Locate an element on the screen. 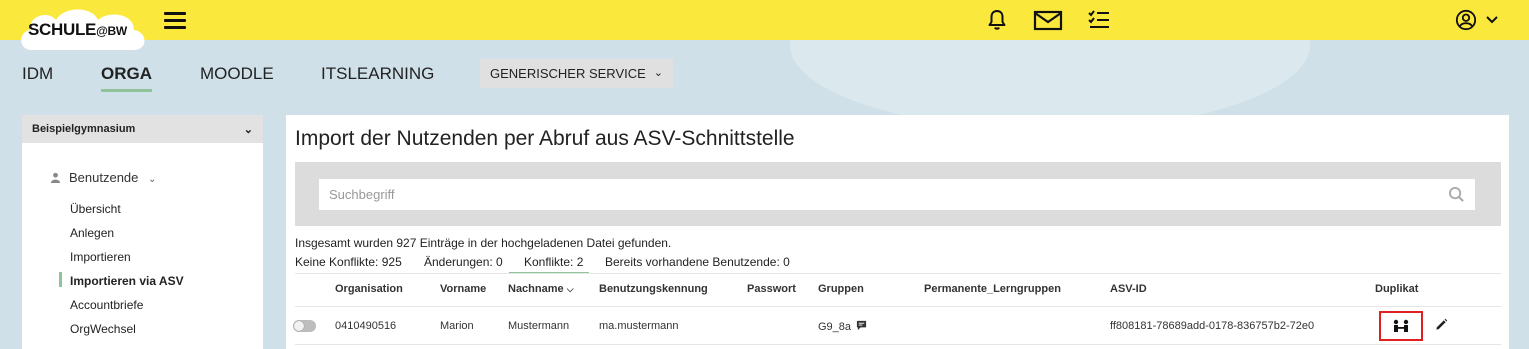  task-list-icon is located at coordinates (1099, 20).